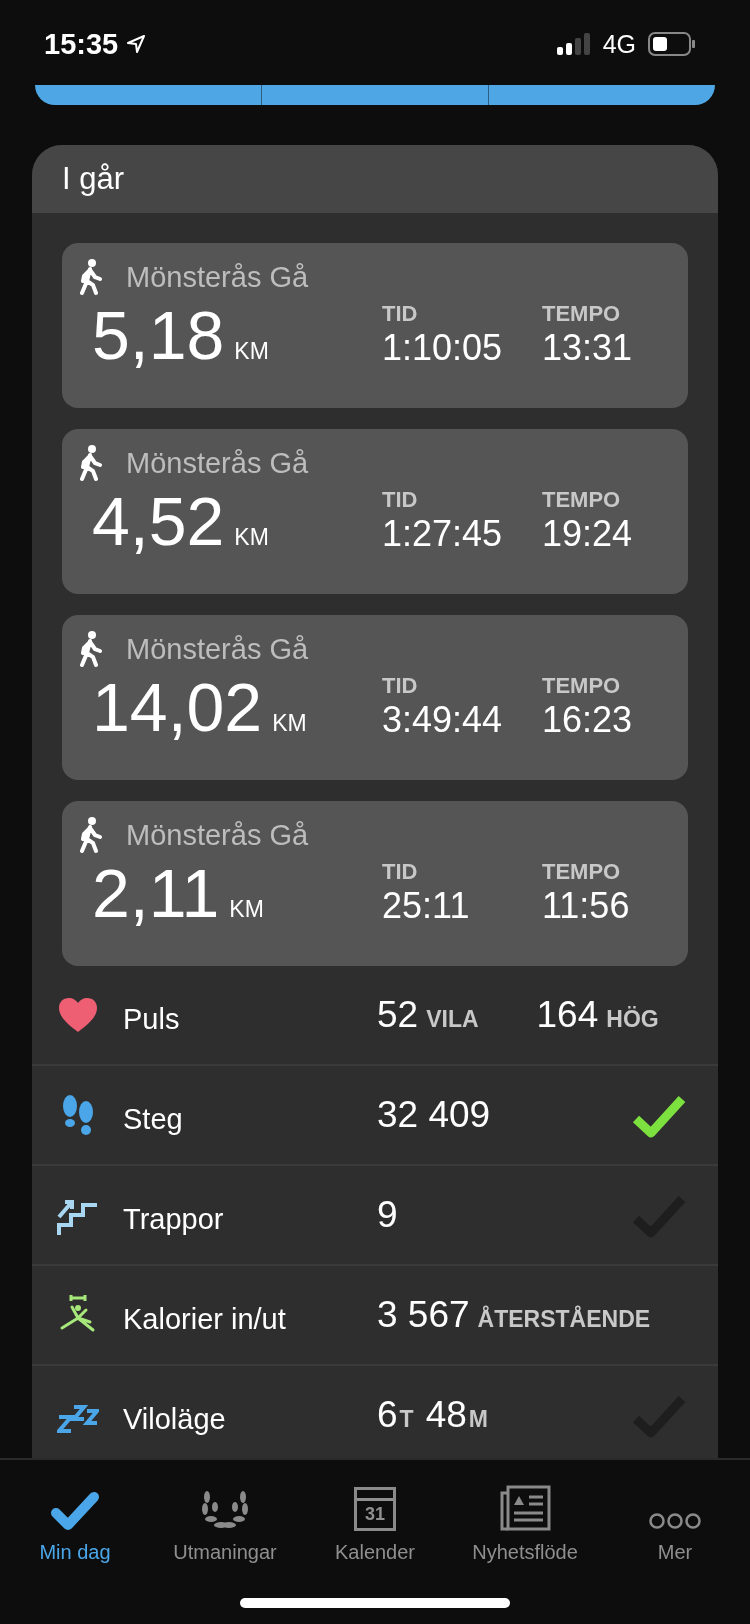  Describe the element at coordinates (205, 1318) in the screenshot. I see `metric-label: Kalorier in/ut` at that location.